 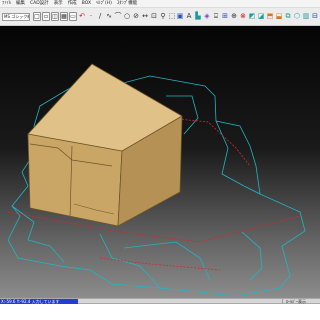 I want to click on menu-stamp: ｽﾀﾝﾌﾟ機能, so click(x=127, y=4).